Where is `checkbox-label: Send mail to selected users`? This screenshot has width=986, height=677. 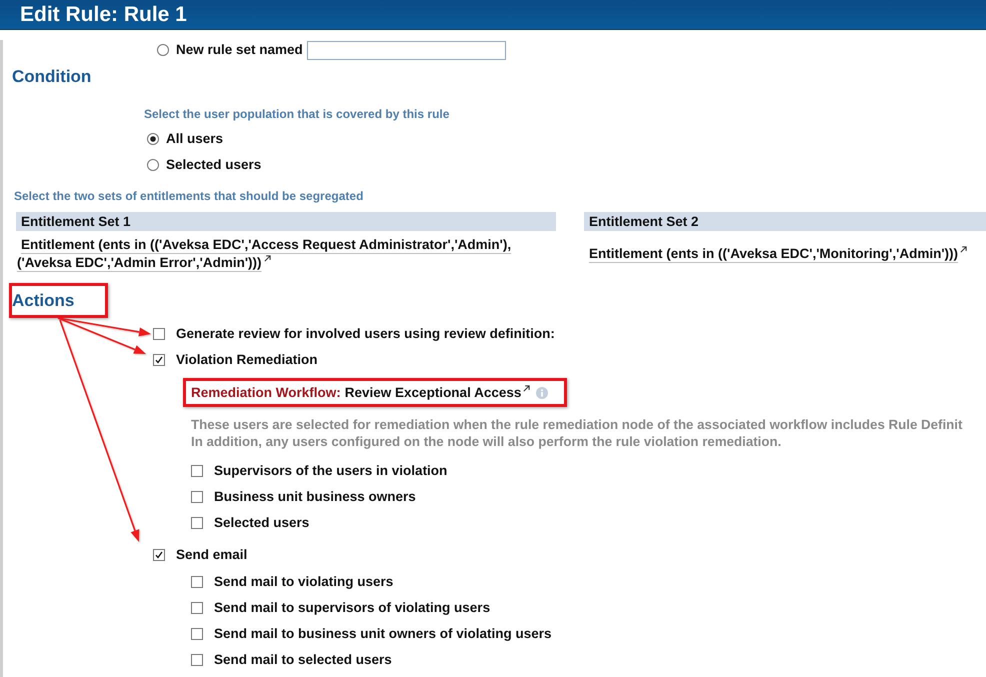 checkbox-label: Send mail to selected users is located at coordinates (303, 660).